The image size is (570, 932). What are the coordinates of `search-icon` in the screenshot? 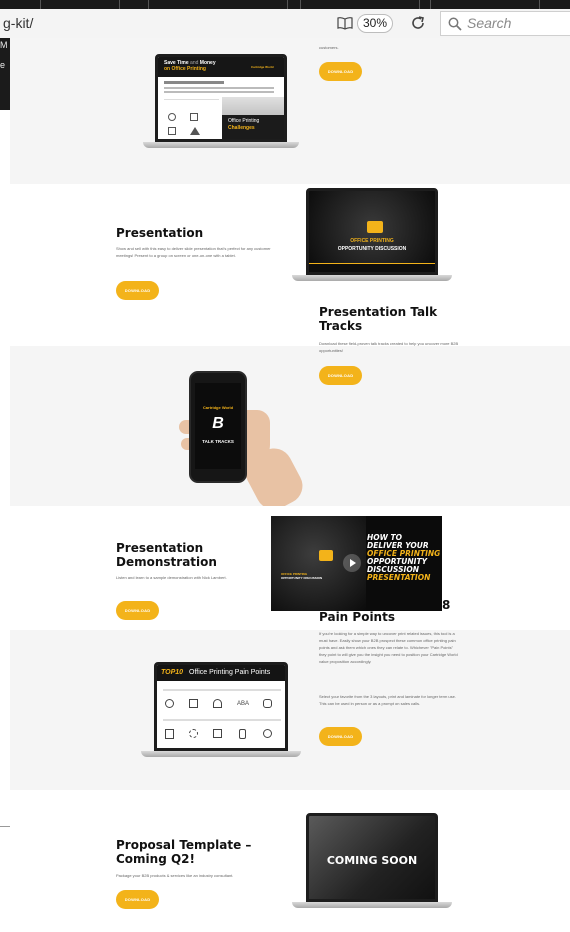 It's located at (455, 24).